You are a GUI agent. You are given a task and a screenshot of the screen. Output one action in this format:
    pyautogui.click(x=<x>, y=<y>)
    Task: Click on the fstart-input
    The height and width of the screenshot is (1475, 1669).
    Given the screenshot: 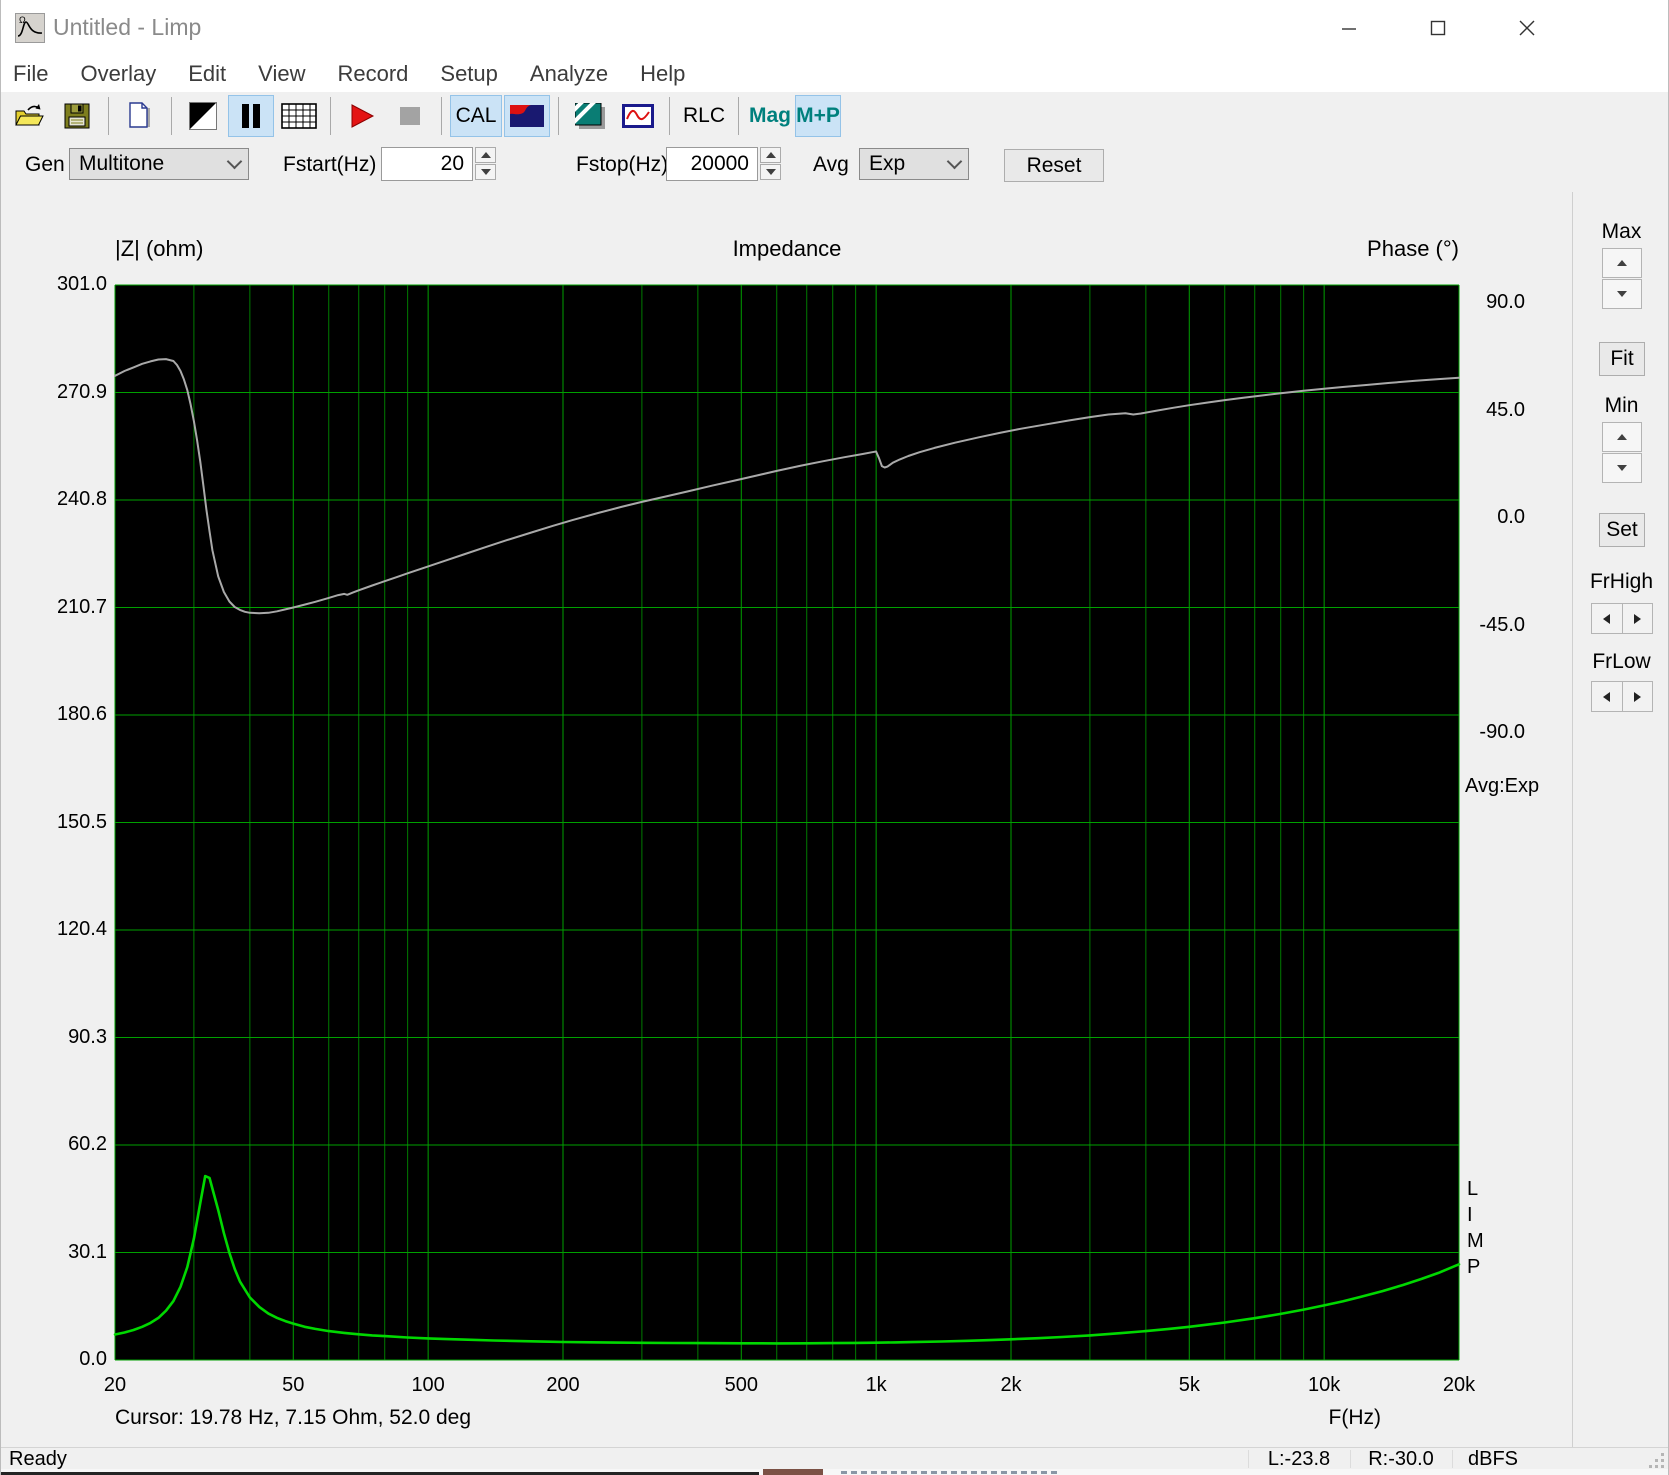 What is the action you would take?
    pyautogui.click(x=427, y=164)
    